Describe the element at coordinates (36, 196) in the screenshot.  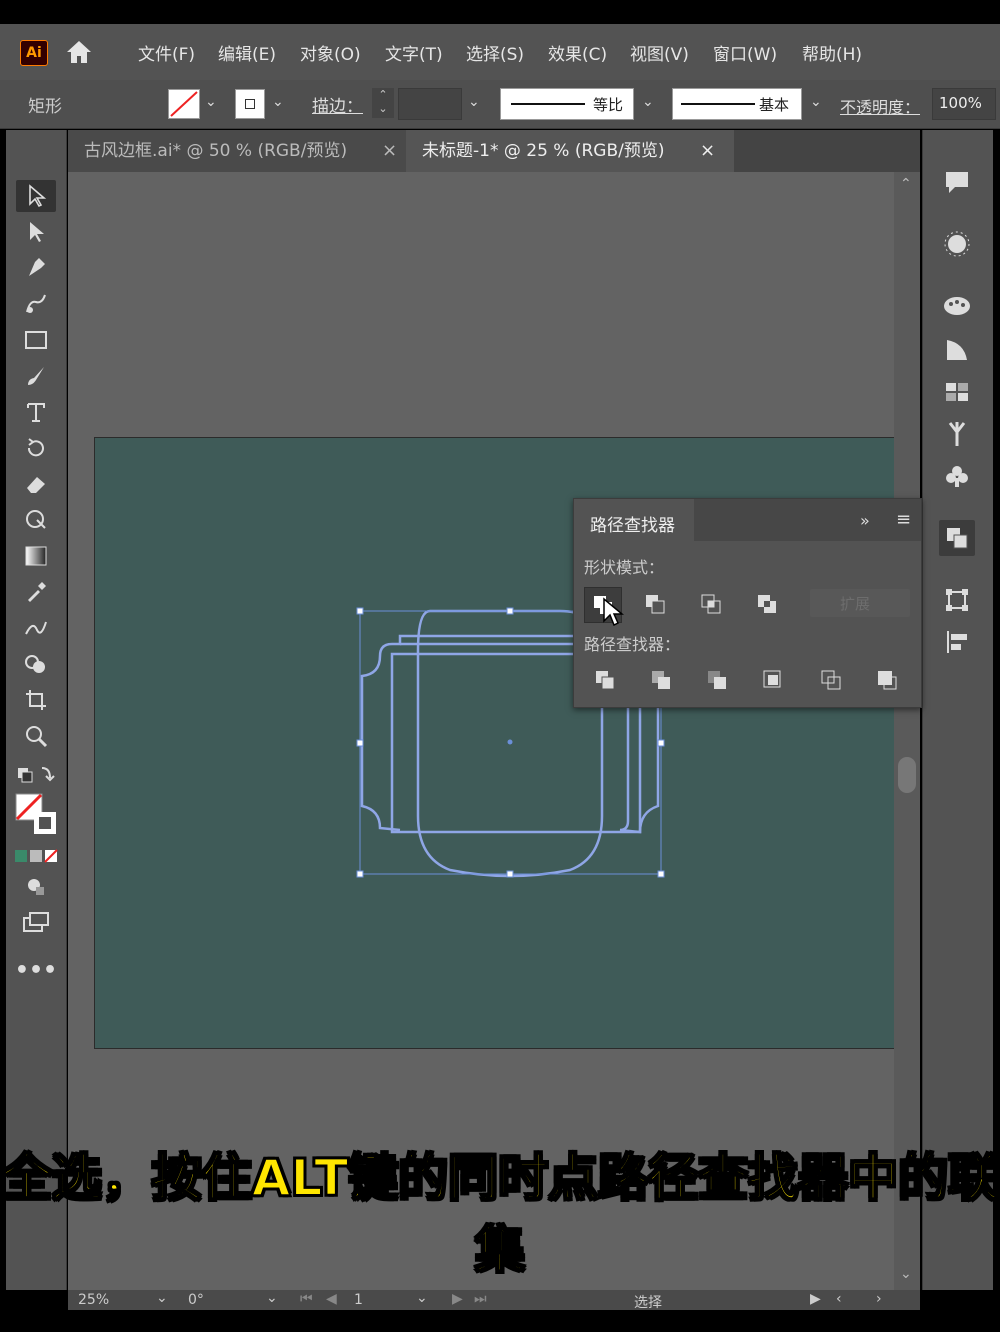
I see `selection-tool-icon` at that location.